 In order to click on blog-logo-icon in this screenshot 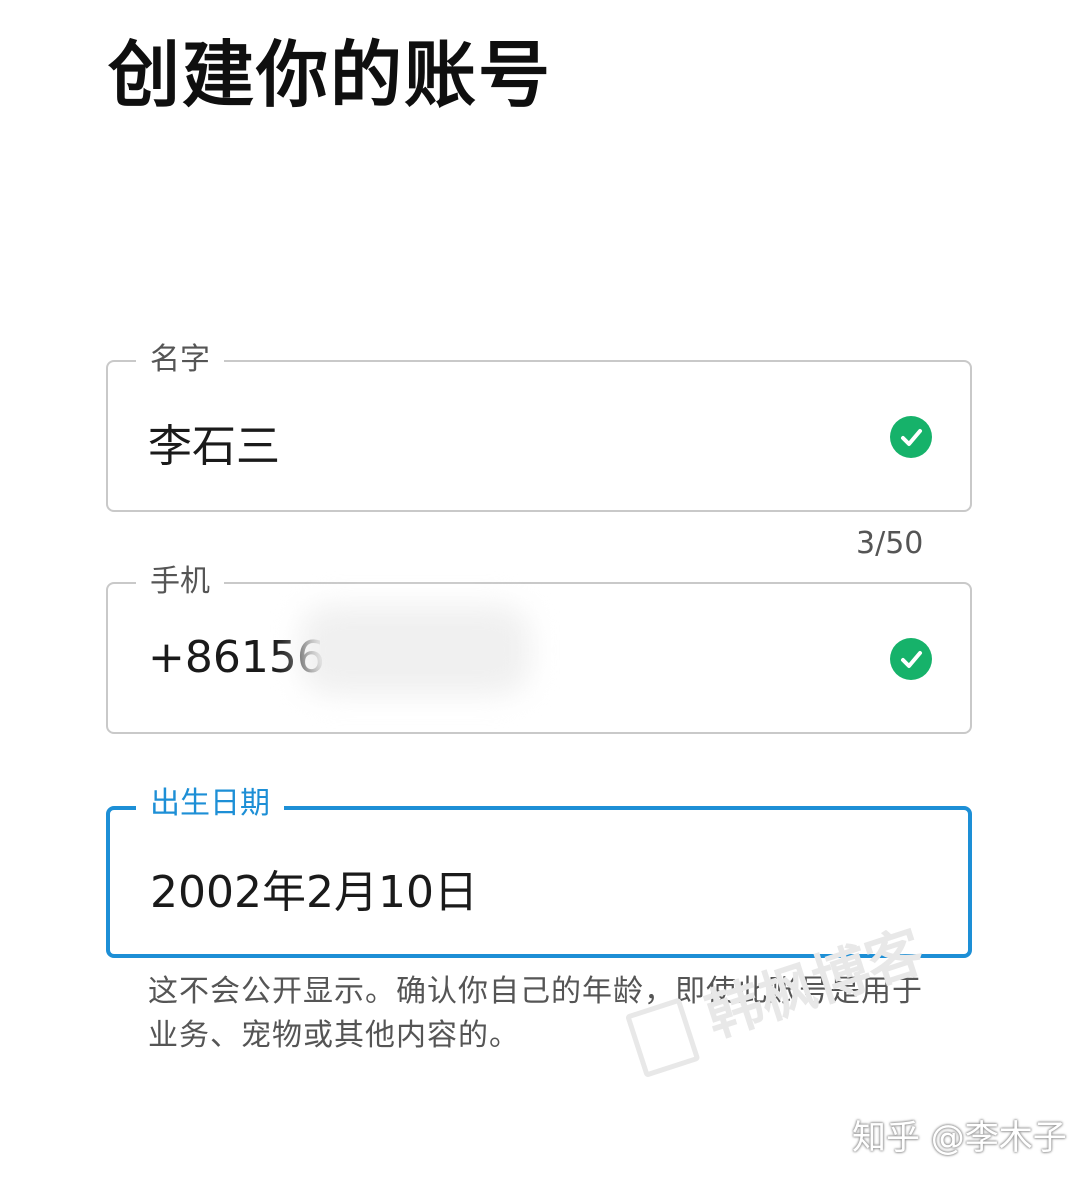, I will do `click(662, 1037)`.